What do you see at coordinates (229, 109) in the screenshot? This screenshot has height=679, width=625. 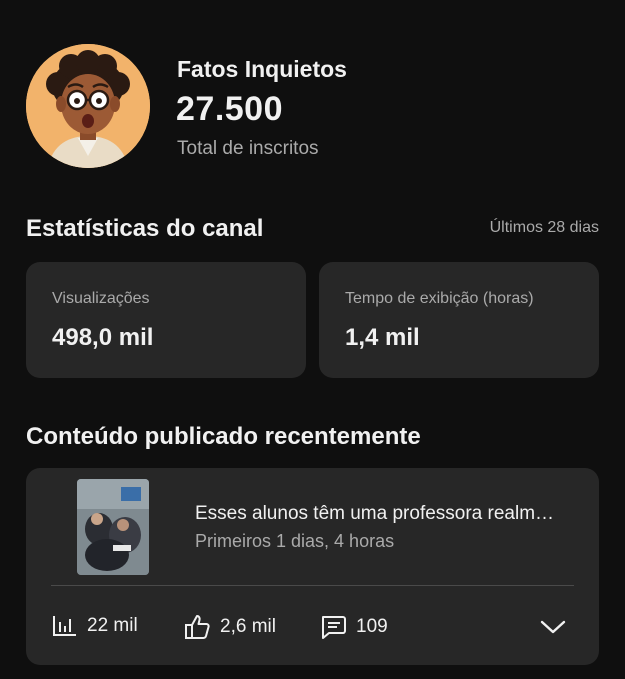 I see `subscriber-count: 27.500` at bounding box center [229, 109].